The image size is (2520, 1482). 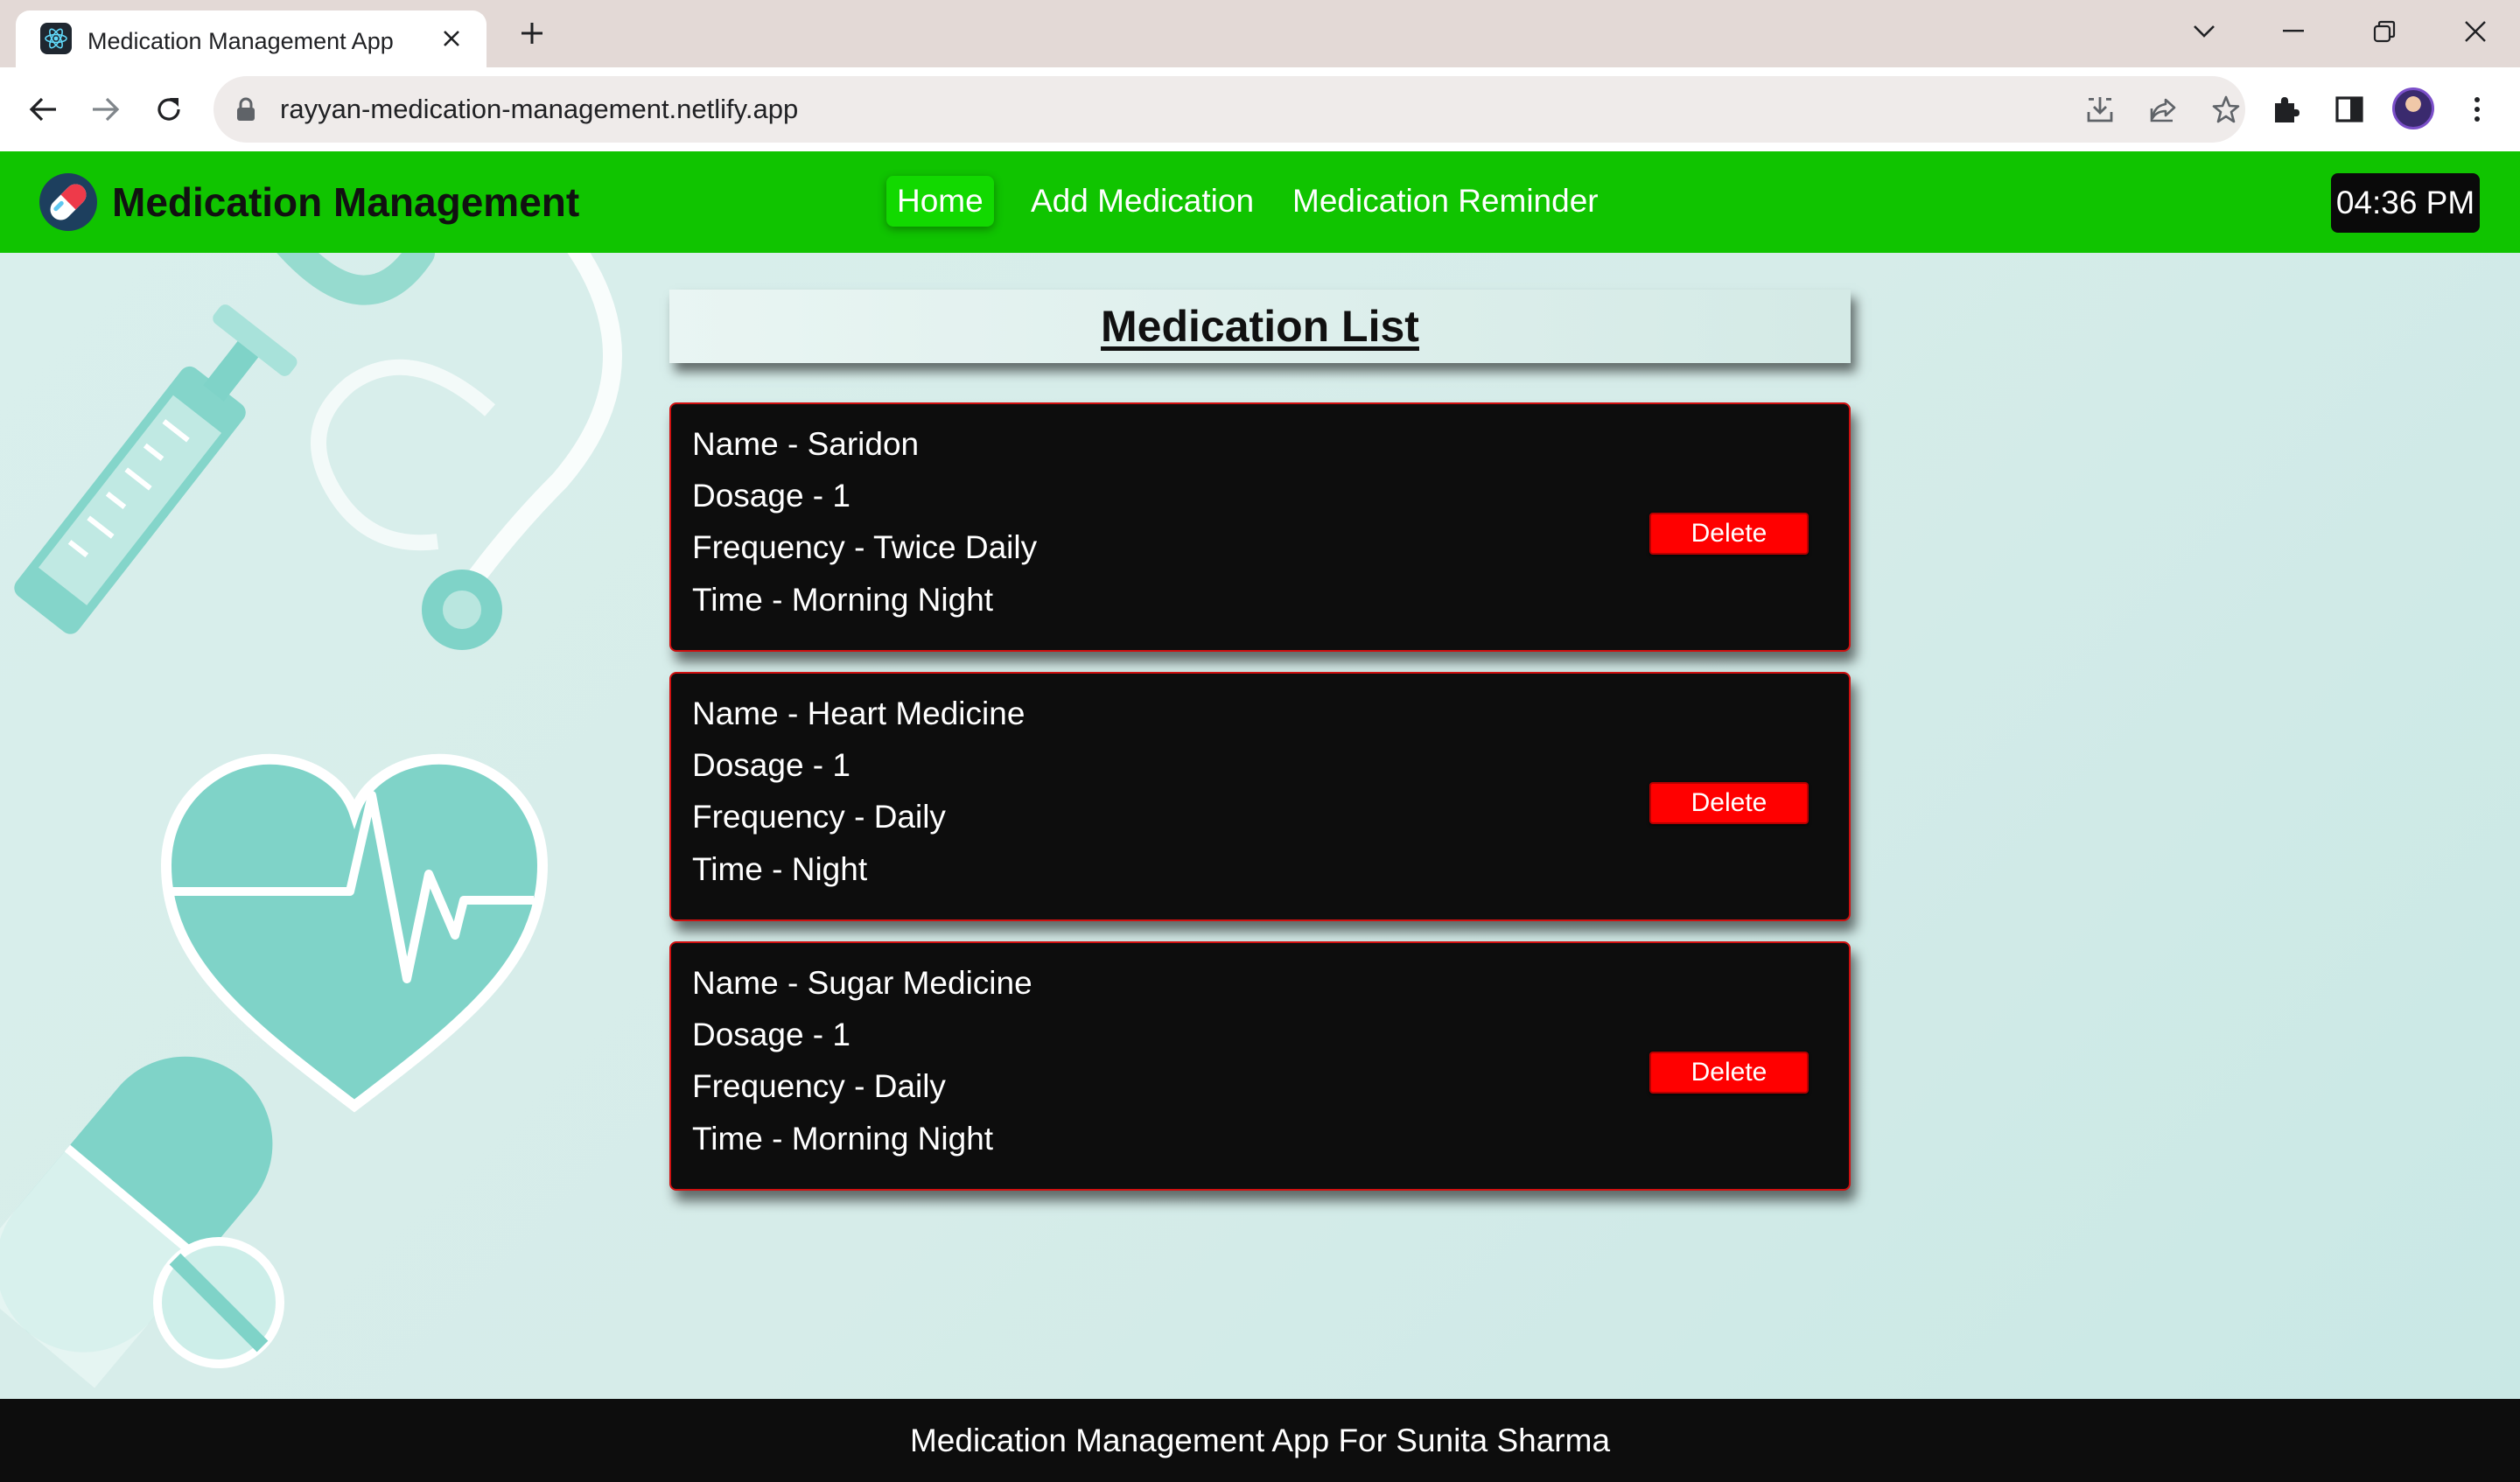 What do you see at coordinates (2286, 109) in the screenshot?
I see `extensions-puzzle-icon` at bounding box center [2286, 109].